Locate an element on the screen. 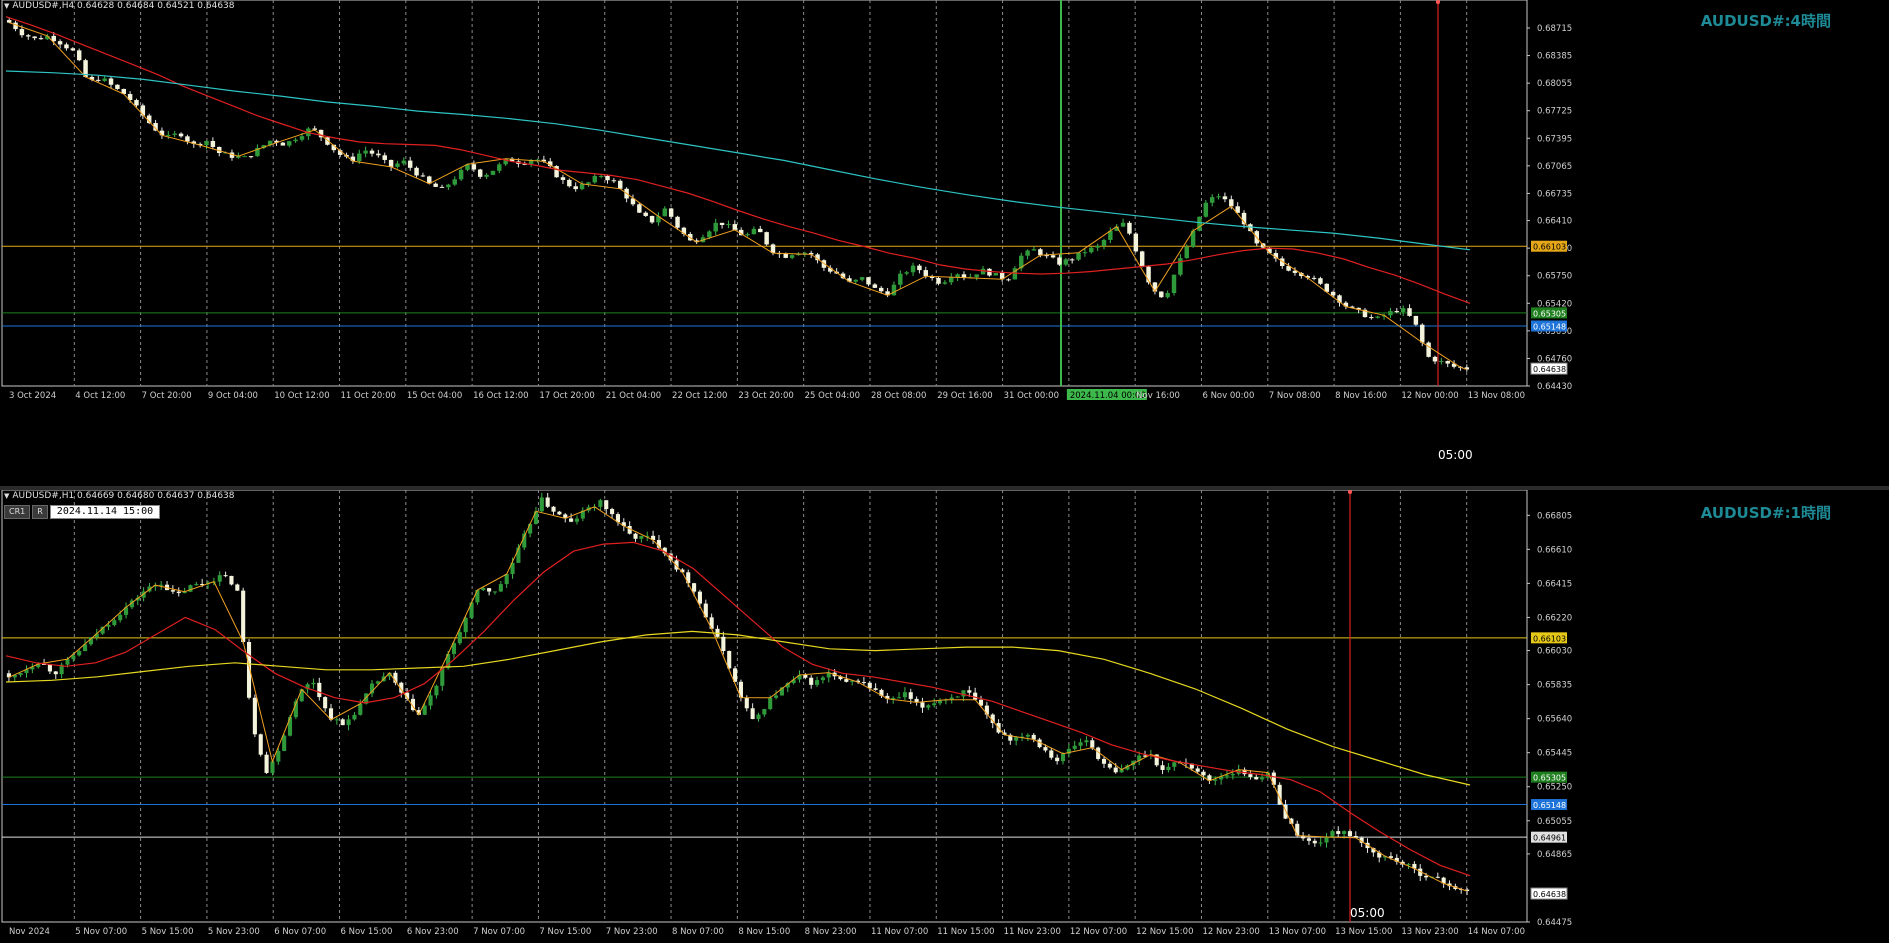 The image size is (1889, 943). x-tick-label: 13 Nov 08:00 is located at coordinates (1496, 396).